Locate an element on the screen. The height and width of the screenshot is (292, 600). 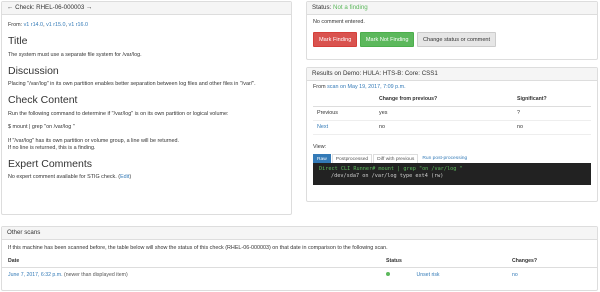
results-heading: Results on Demo: HULA: HTS-B: Core: CSS1 is located at coordinates (452, 74).